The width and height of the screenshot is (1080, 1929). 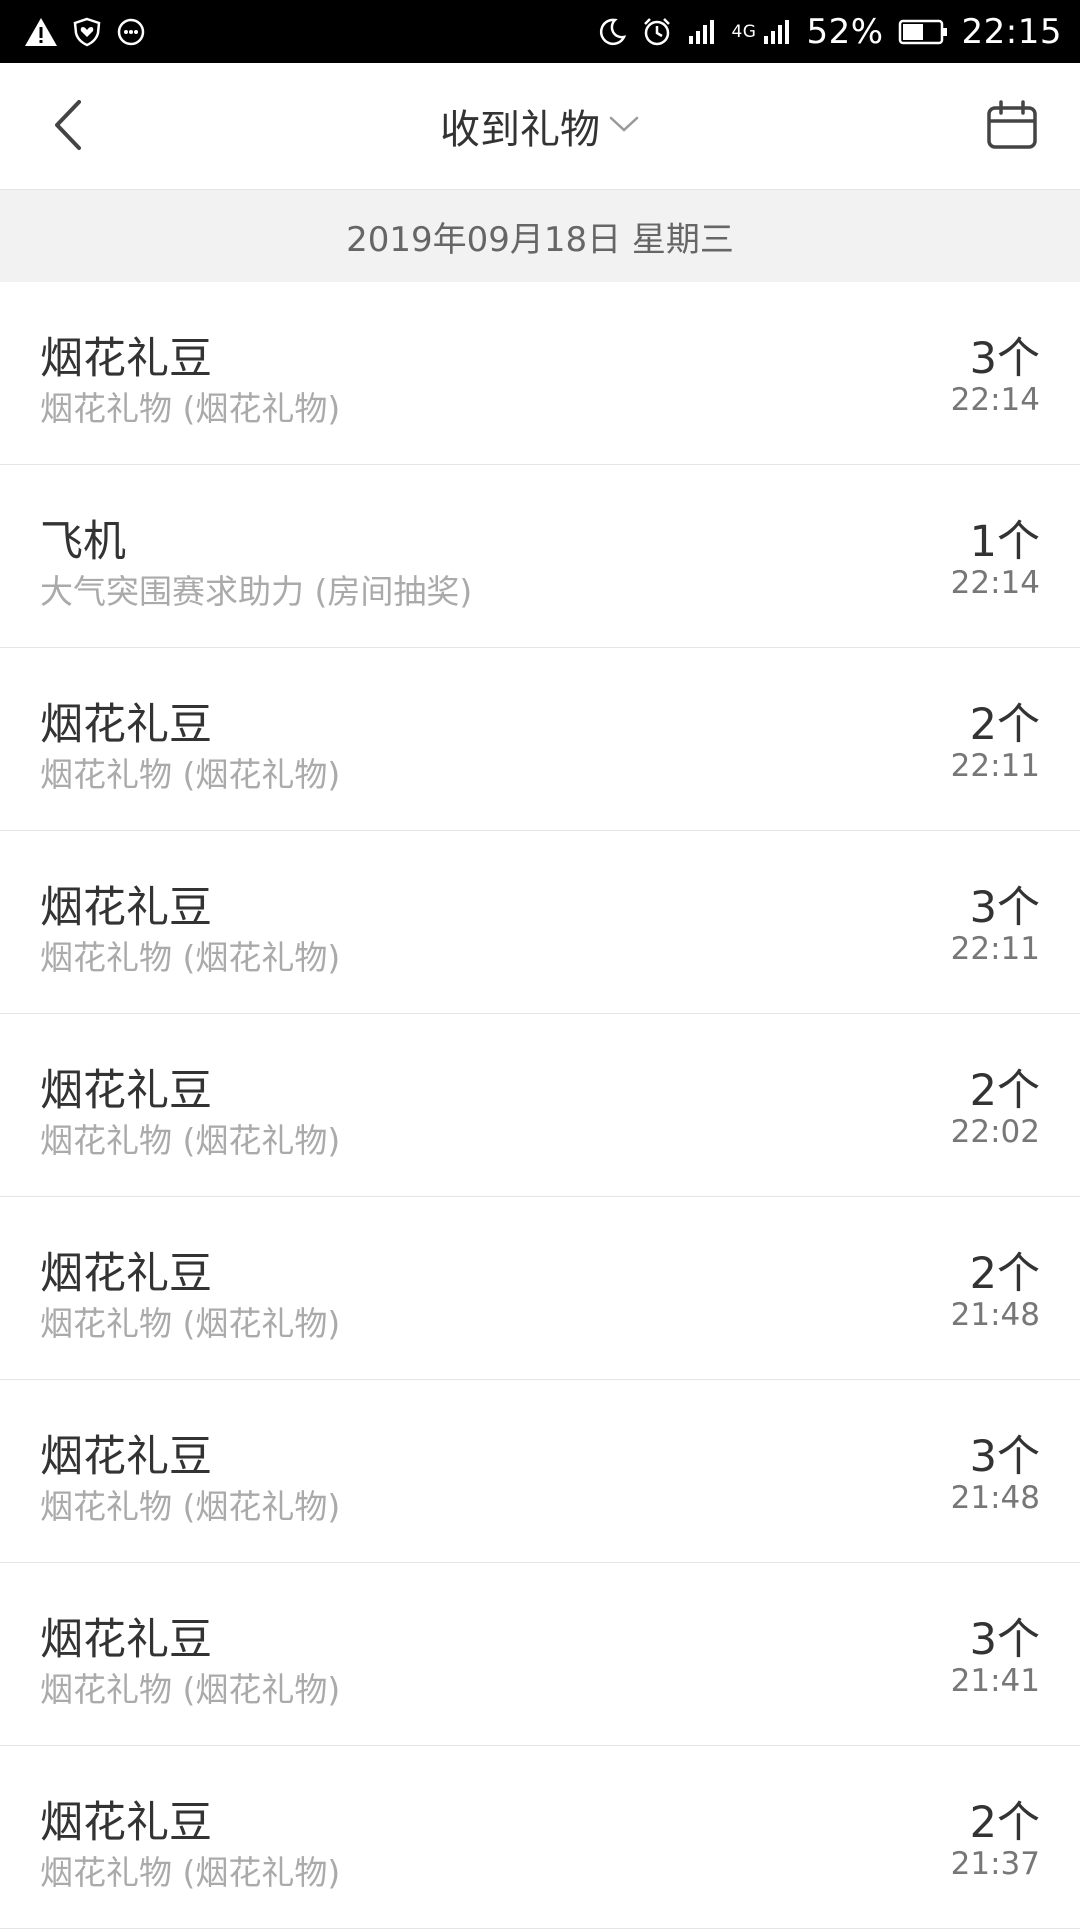 What do you see at coordinates (1004, 542) in the screenshot?
I see `gift-quantity: 1个` at bounding box center [1004, 542].